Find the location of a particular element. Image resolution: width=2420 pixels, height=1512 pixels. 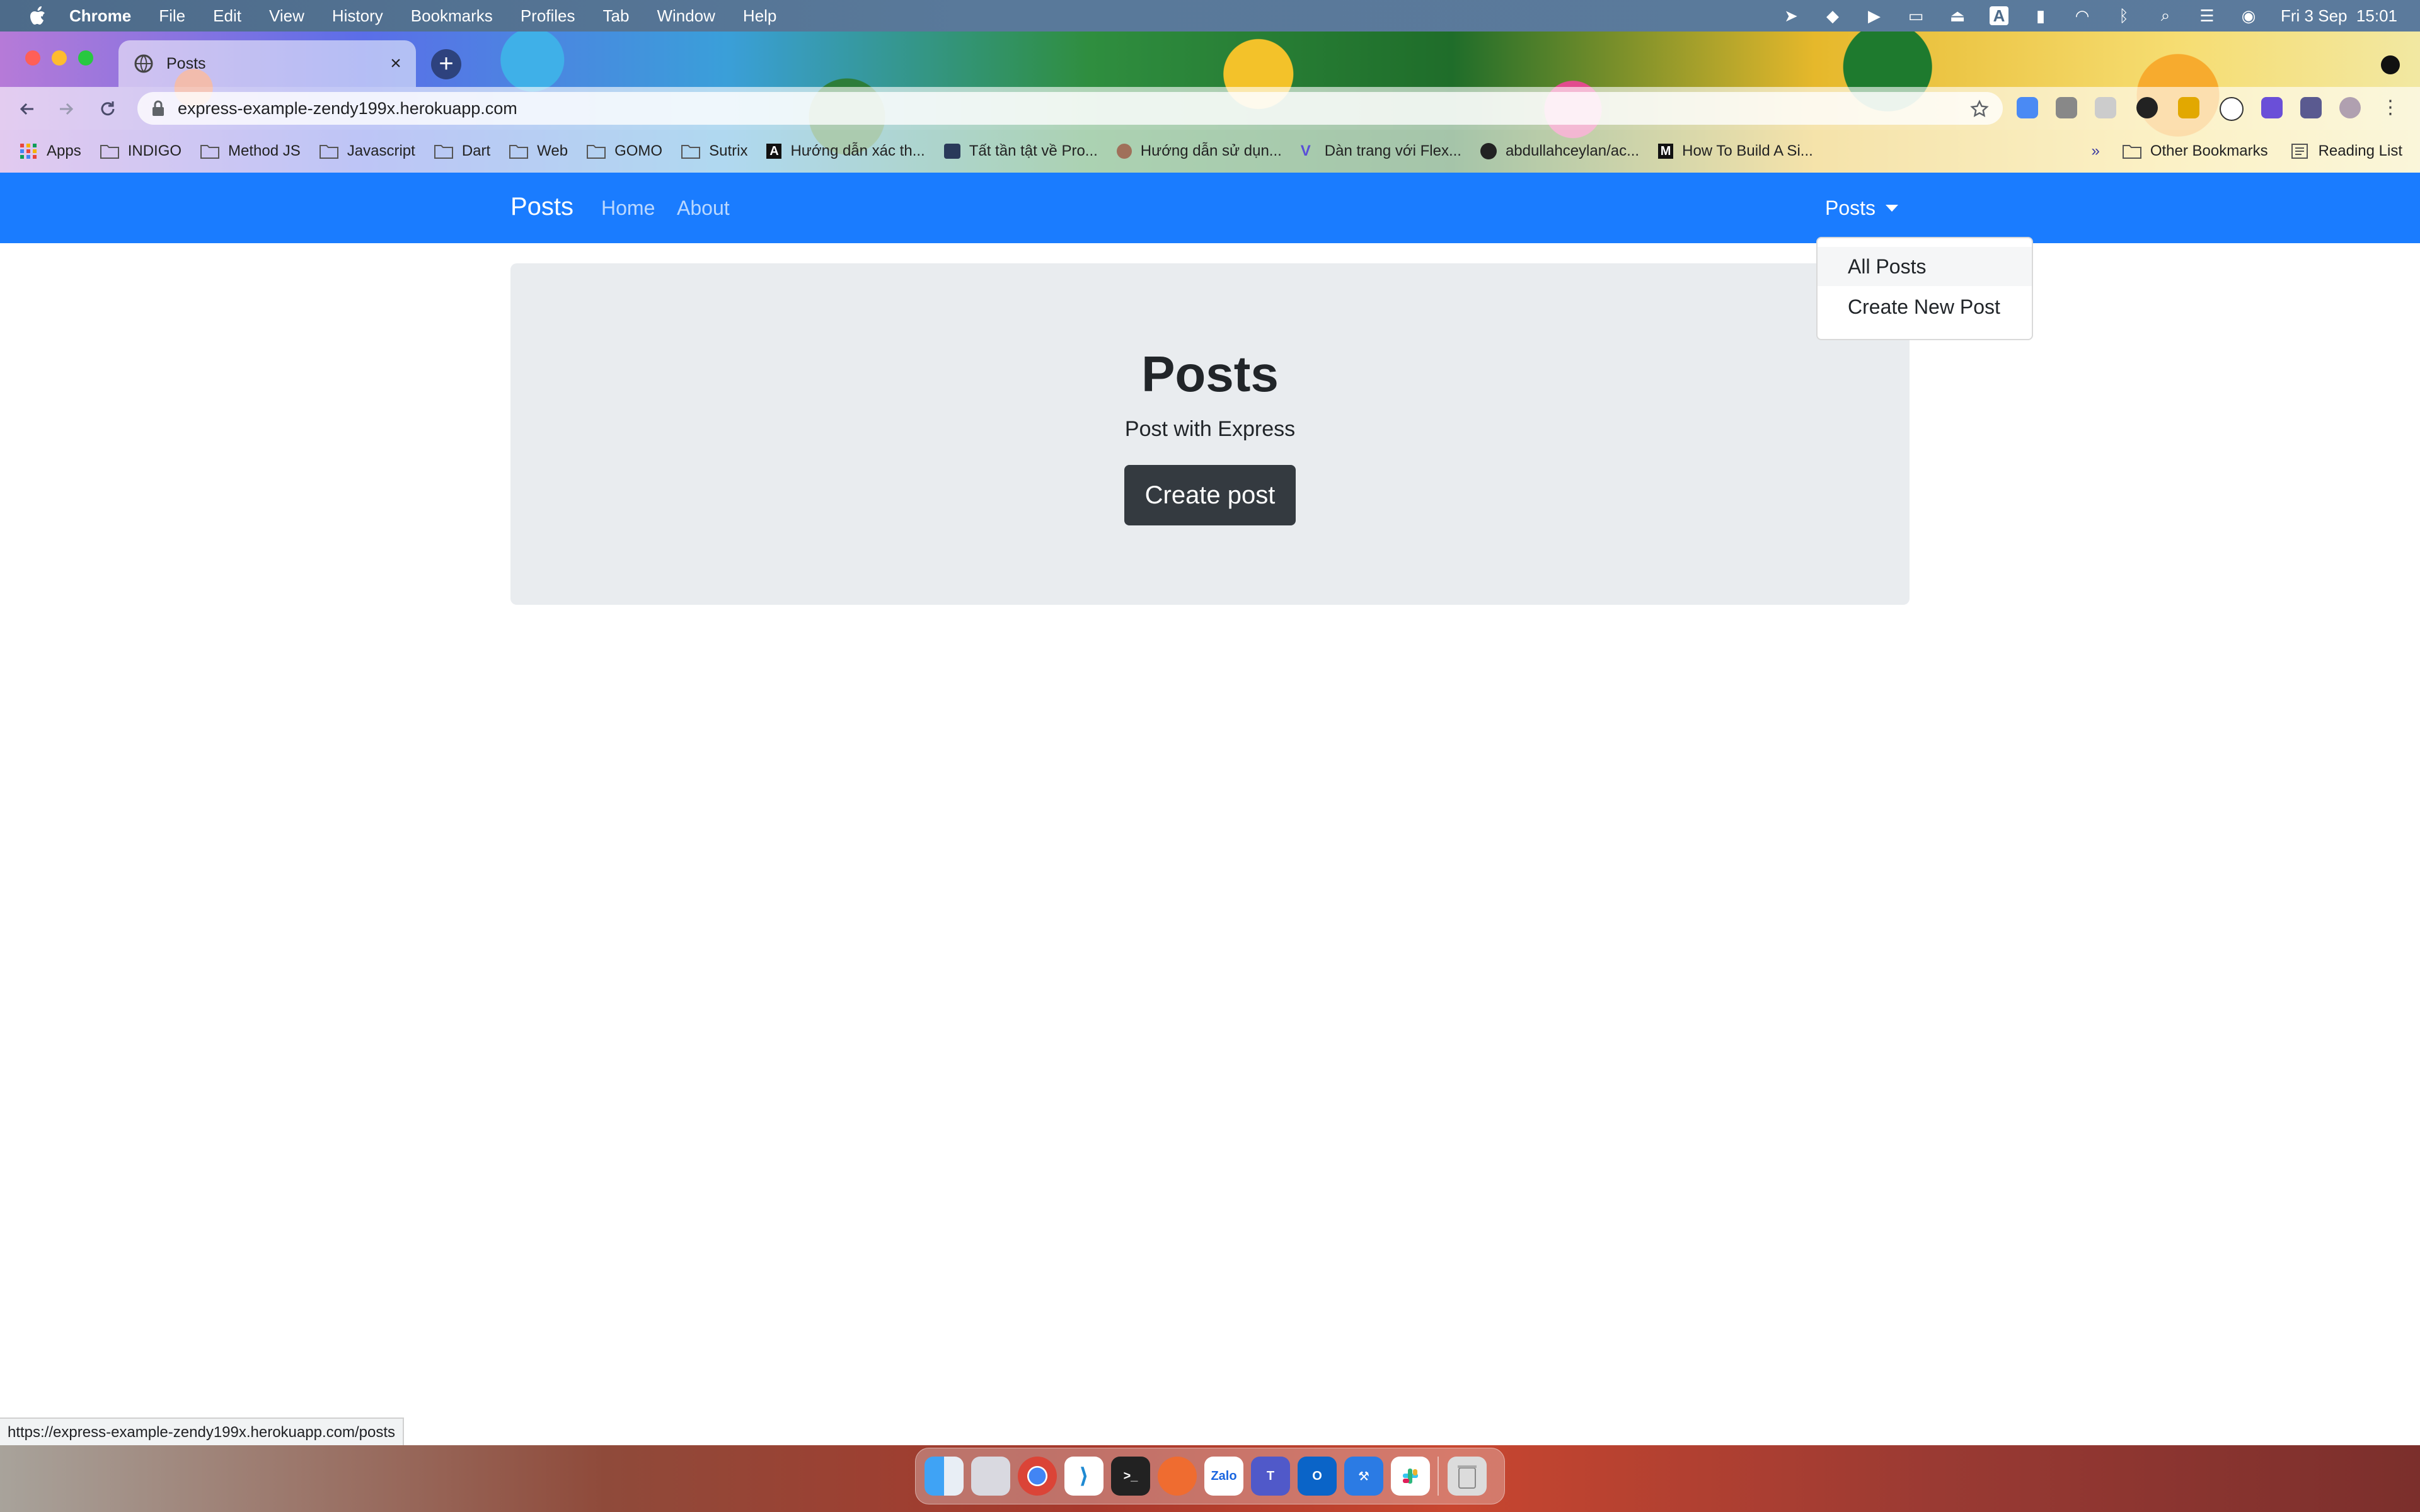

caret-down-icon is located at coordinates (1892, 208).